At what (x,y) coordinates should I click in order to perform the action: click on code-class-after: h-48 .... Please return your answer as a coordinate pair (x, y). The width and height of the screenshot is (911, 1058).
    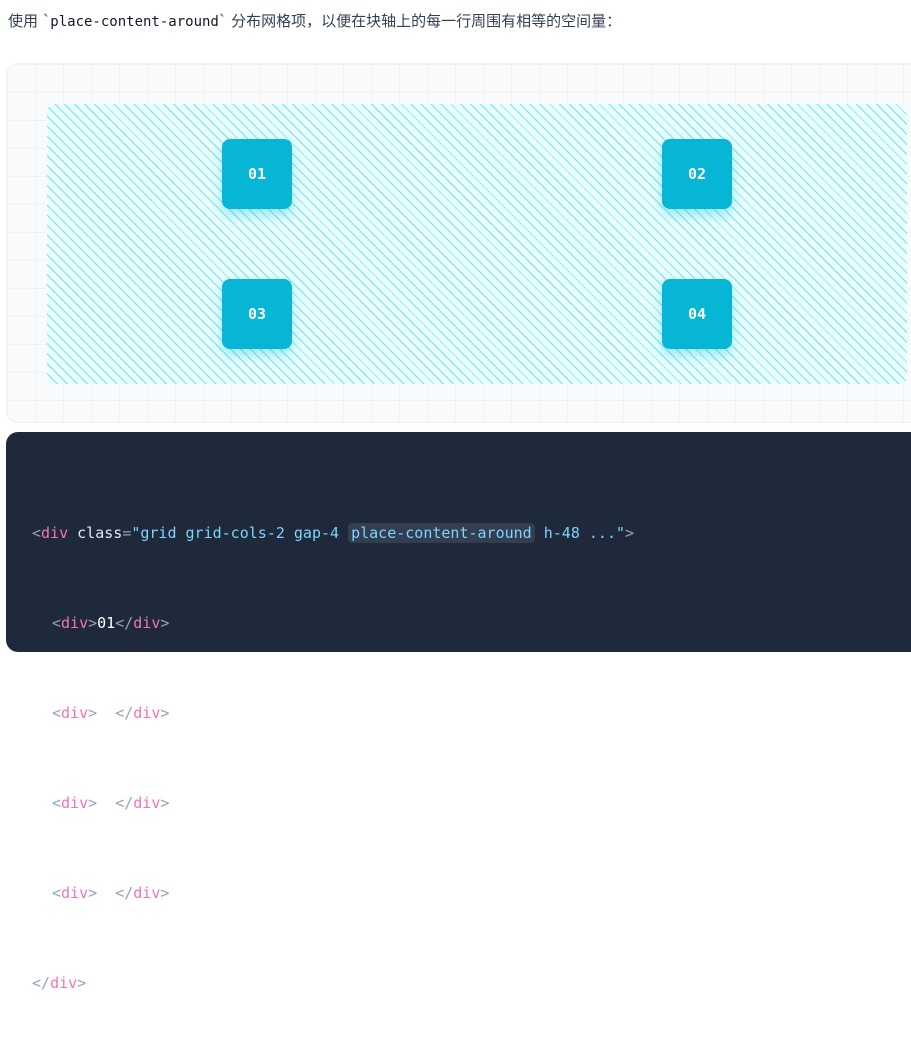
    Looking at the image, I should click on (575, 533).